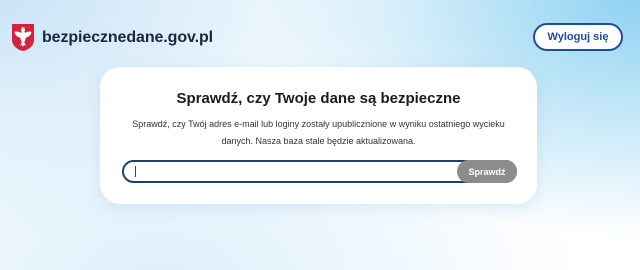 This screenshot has height=270, width=640. I want to click on check-button: Sprawdź, so click(487, 171).